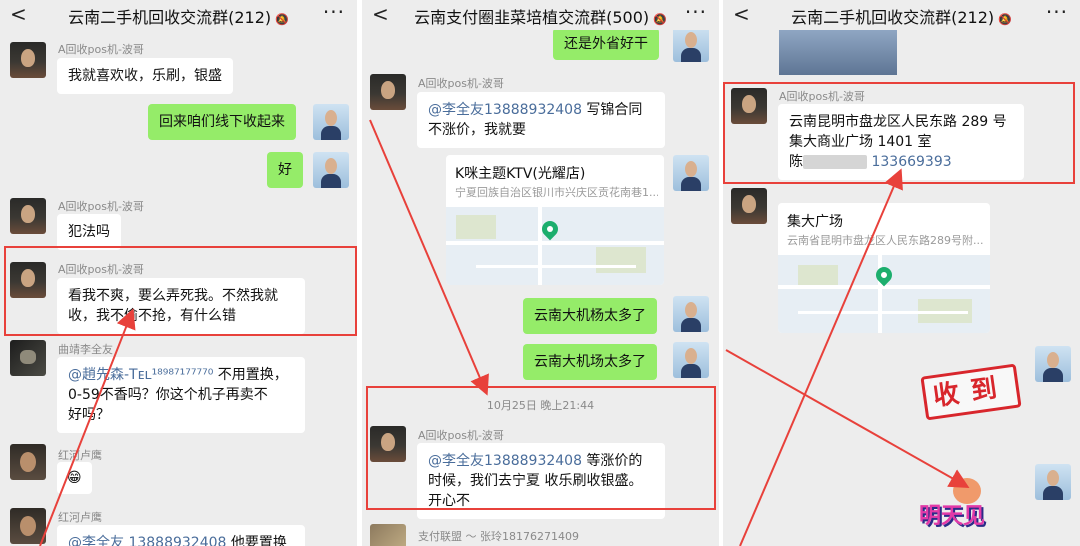 Image resolution: width=1080 pixels, height=546 pixels. Describe the element at coordinates (541, 120) in the screenshot. I see `message-bubble: @李全友13888932408 写锦合同 不涨价，我就要` at that location.